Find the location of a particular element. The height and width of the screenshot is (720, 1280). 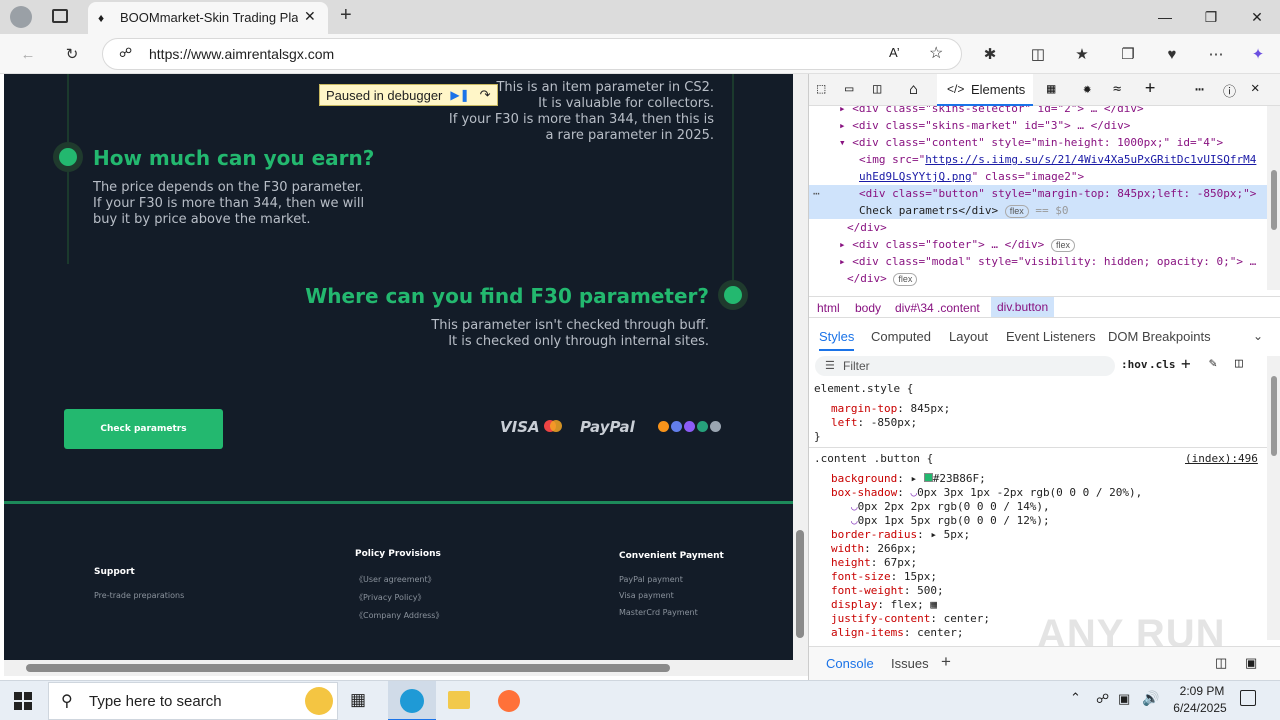

footer-link: 《Privacy Policy》 is located at coordinates (390, 597).